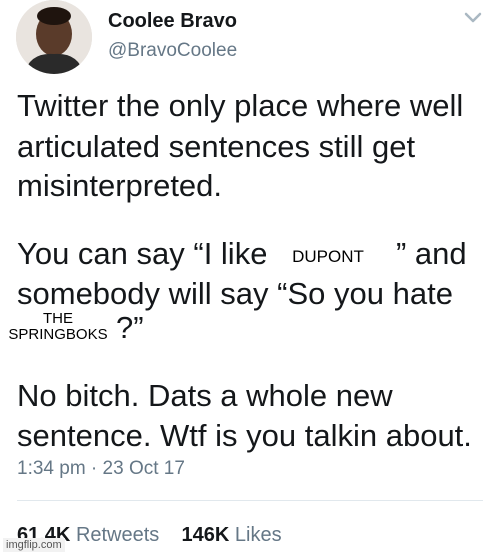 This screenshot has width=500, height=554. Describe the element at coordinates (258, 535) in the screenshot. I see `likes-label: Likes` at that location.